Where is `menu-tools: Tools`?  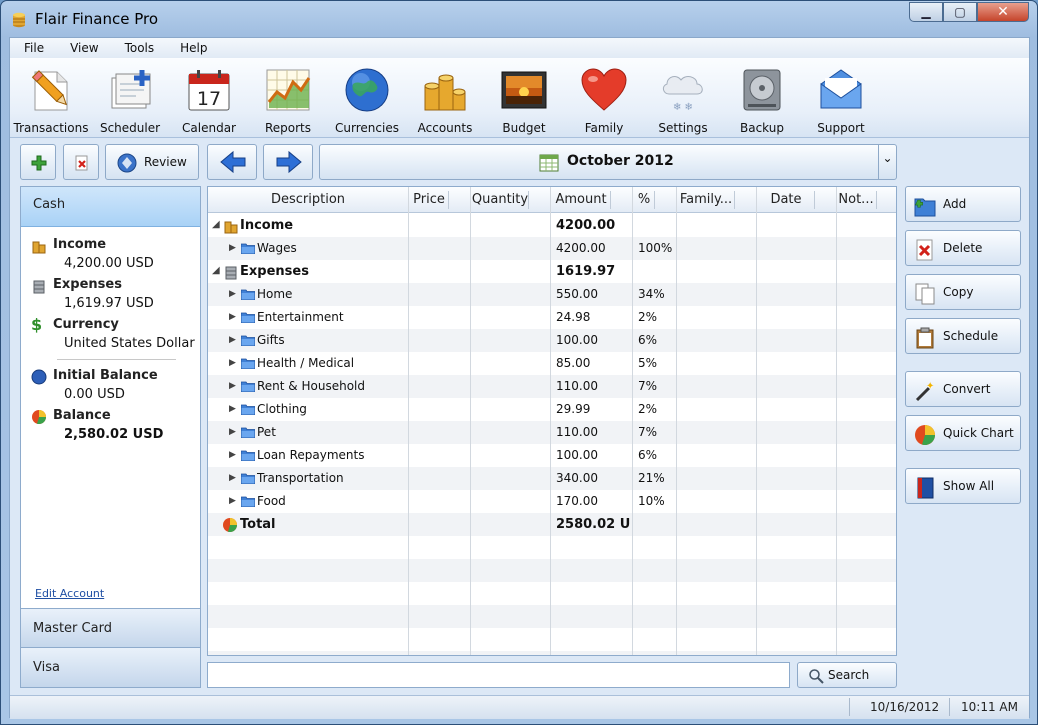
menu-tools: Tools is located at coordinates (140, 48).